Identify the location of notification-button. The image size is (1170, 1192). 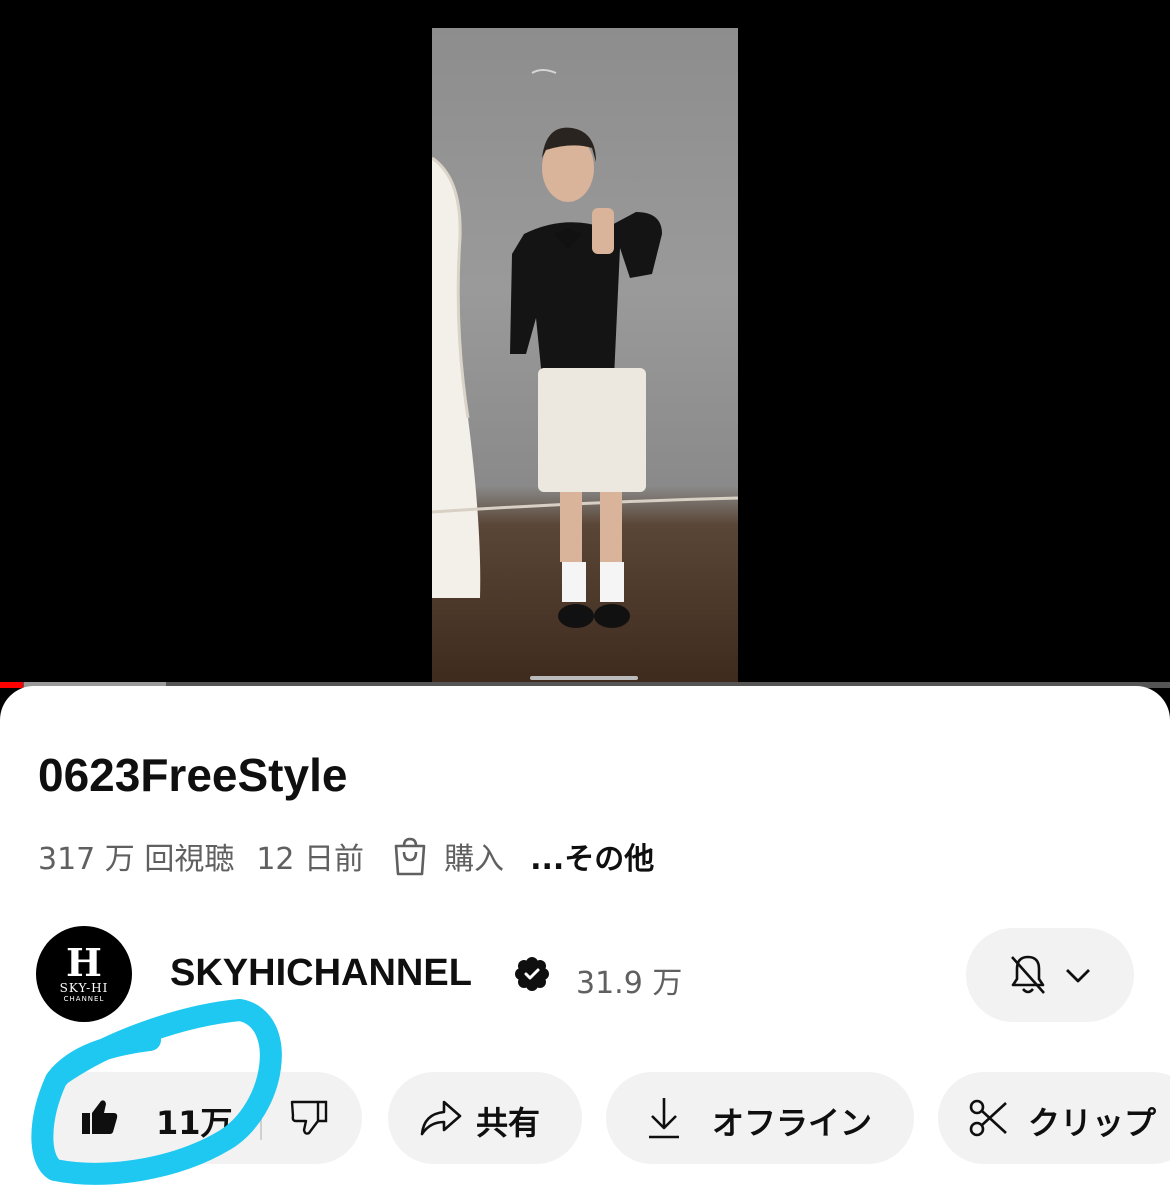
(1050, 975).